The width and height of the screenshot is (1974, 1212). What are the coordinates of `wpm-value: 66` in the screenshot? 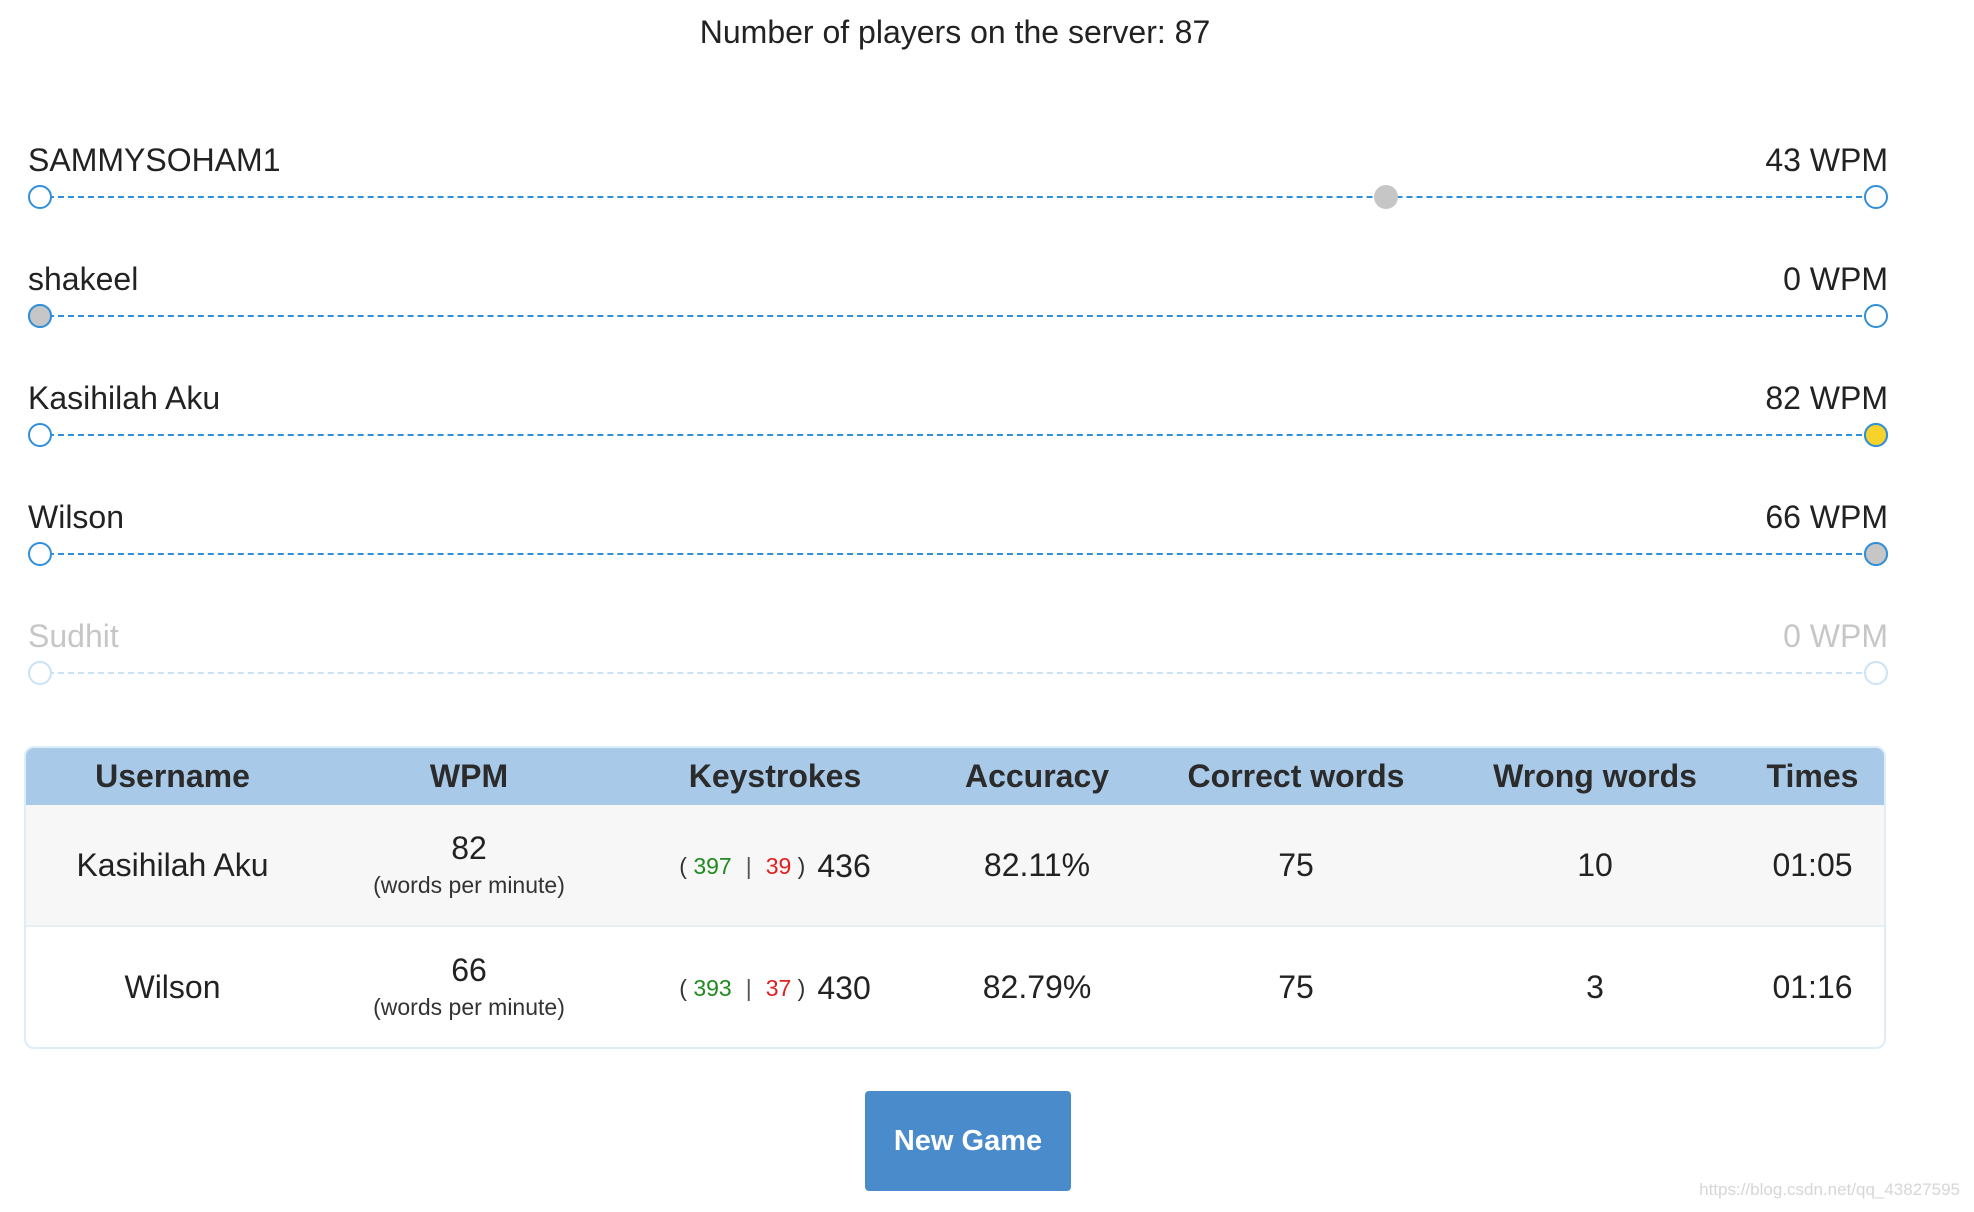 It's located at (469, 970).